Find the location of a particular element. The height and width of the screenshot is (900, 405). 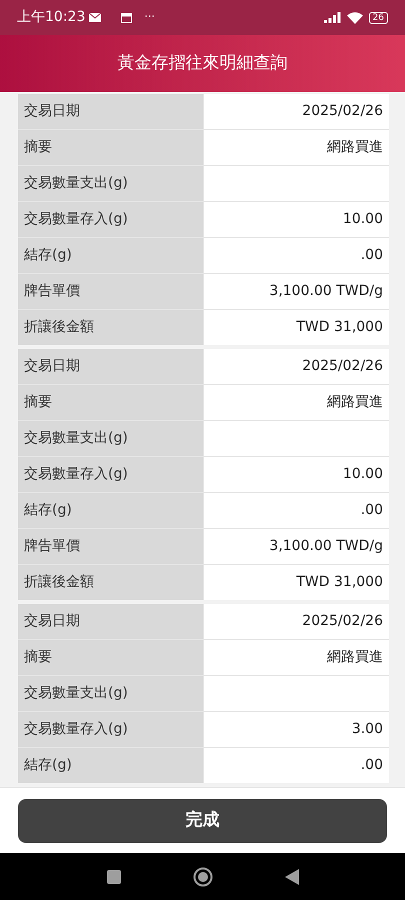

more-notifications: ··· is located at coordinates (149, 17).